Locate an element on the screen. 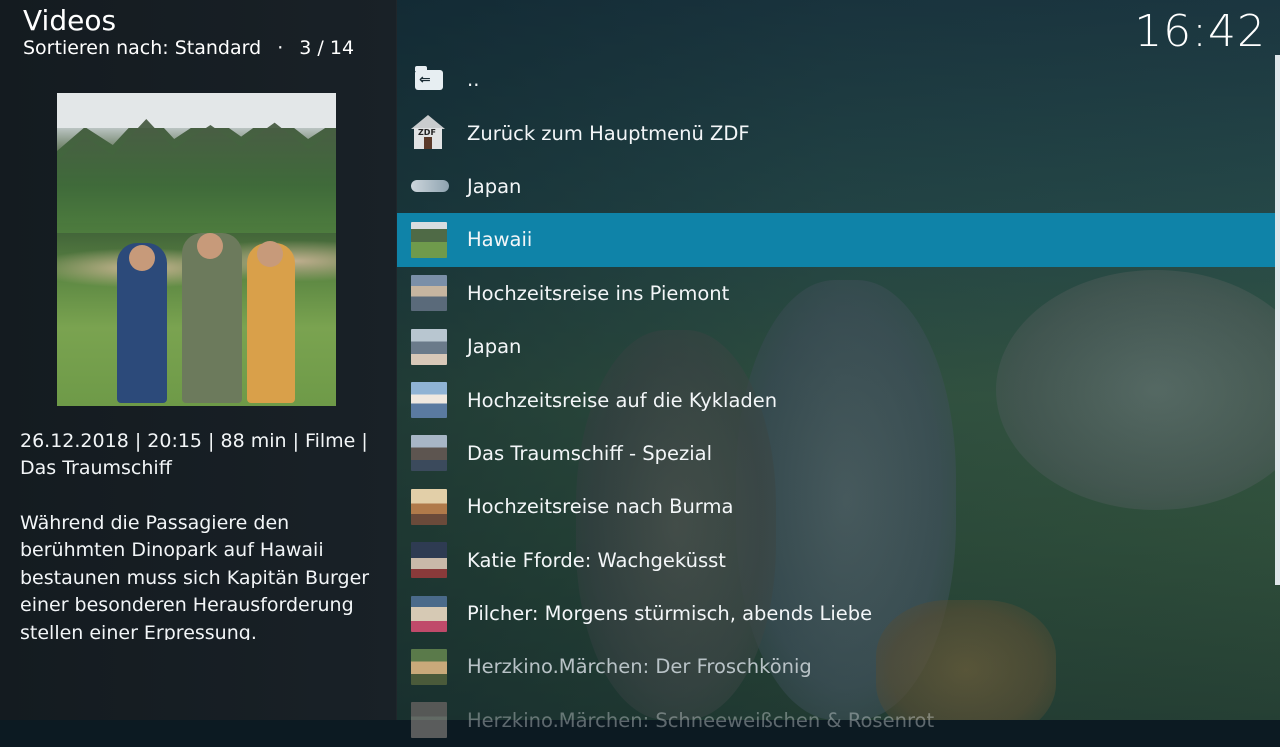 The image size is (1280, 747). list-item-label: .. is located at coordinates (473, 80).